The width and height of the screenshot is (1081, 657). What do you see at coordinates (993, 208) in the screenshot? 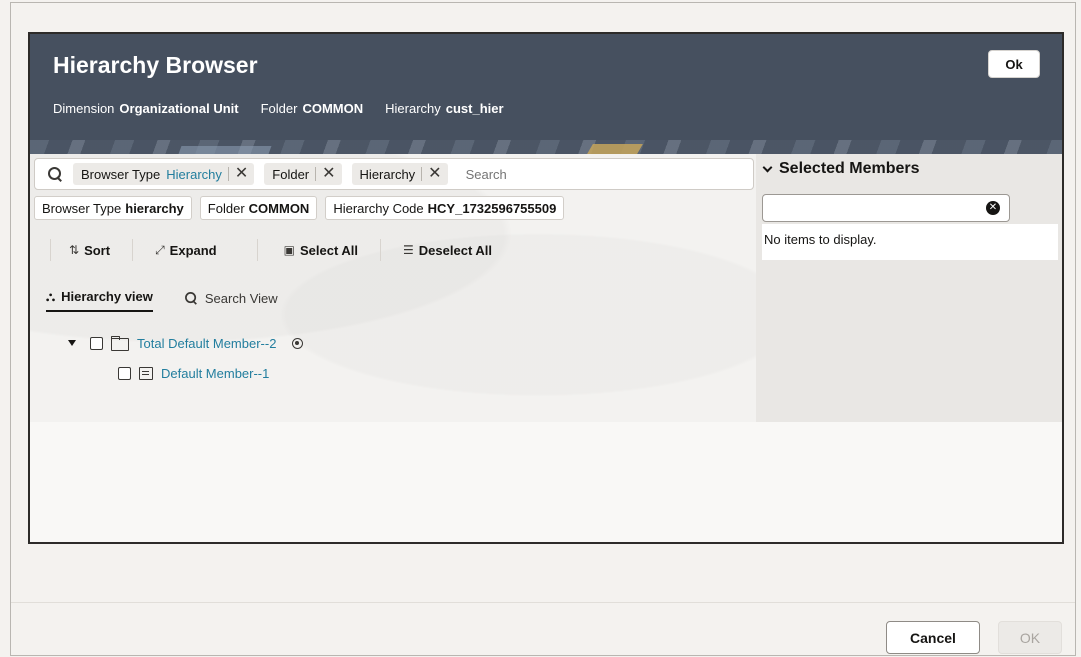
I see `clear-icon: ✕` at bounding box center [993, 208].